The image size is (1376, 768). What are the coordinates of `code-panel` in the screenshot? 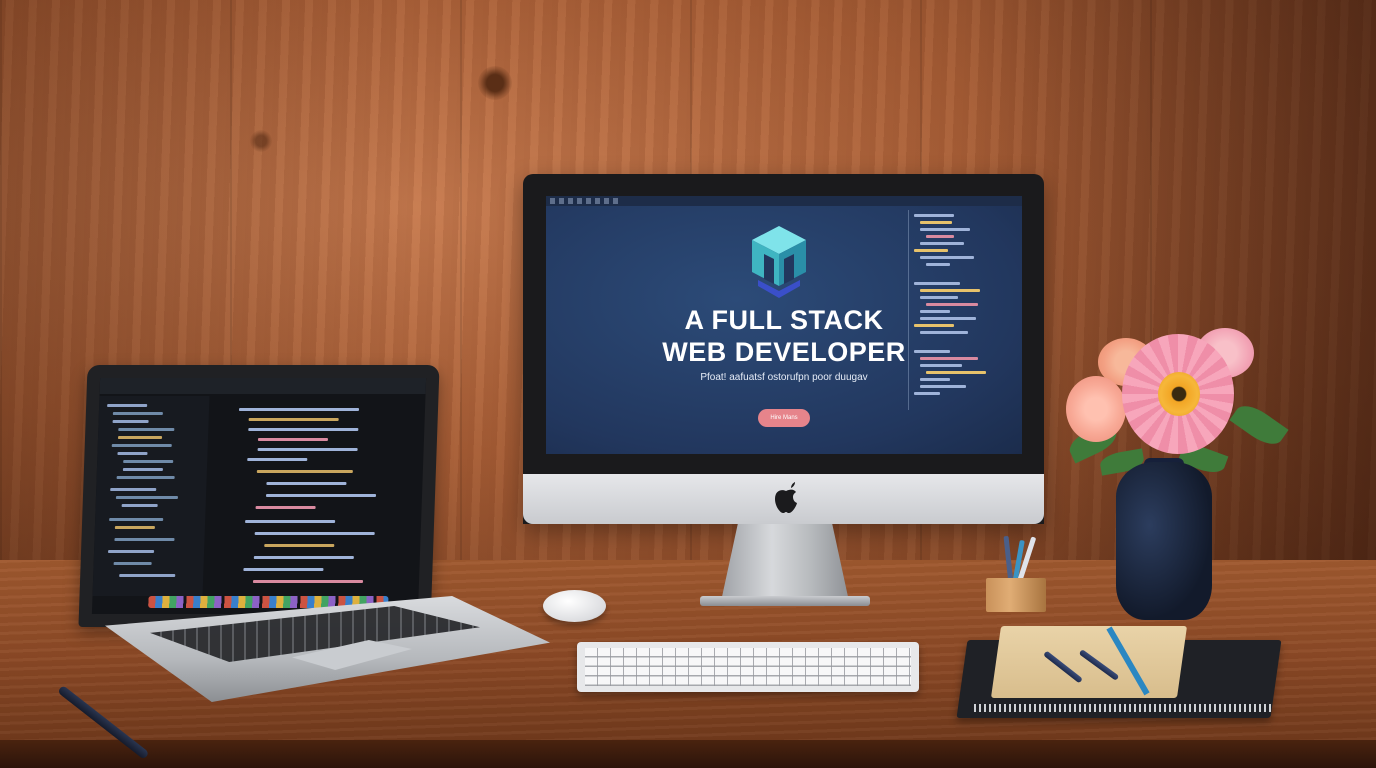 It's located at (964, 308).